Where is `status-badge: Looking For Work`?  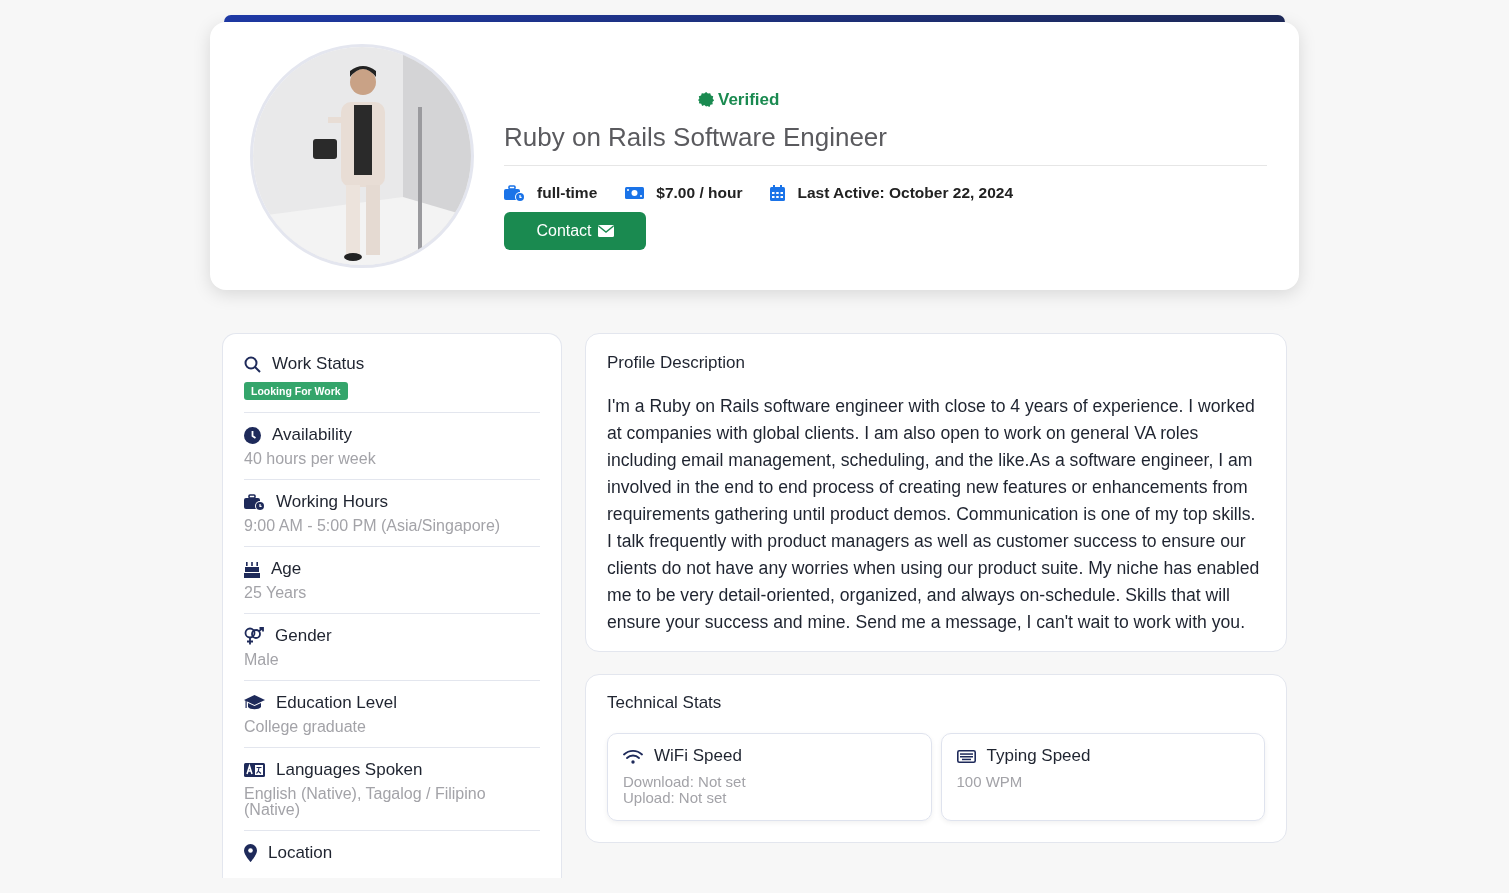 status-badge: Looking For Work is located at coordinates (296, 391).